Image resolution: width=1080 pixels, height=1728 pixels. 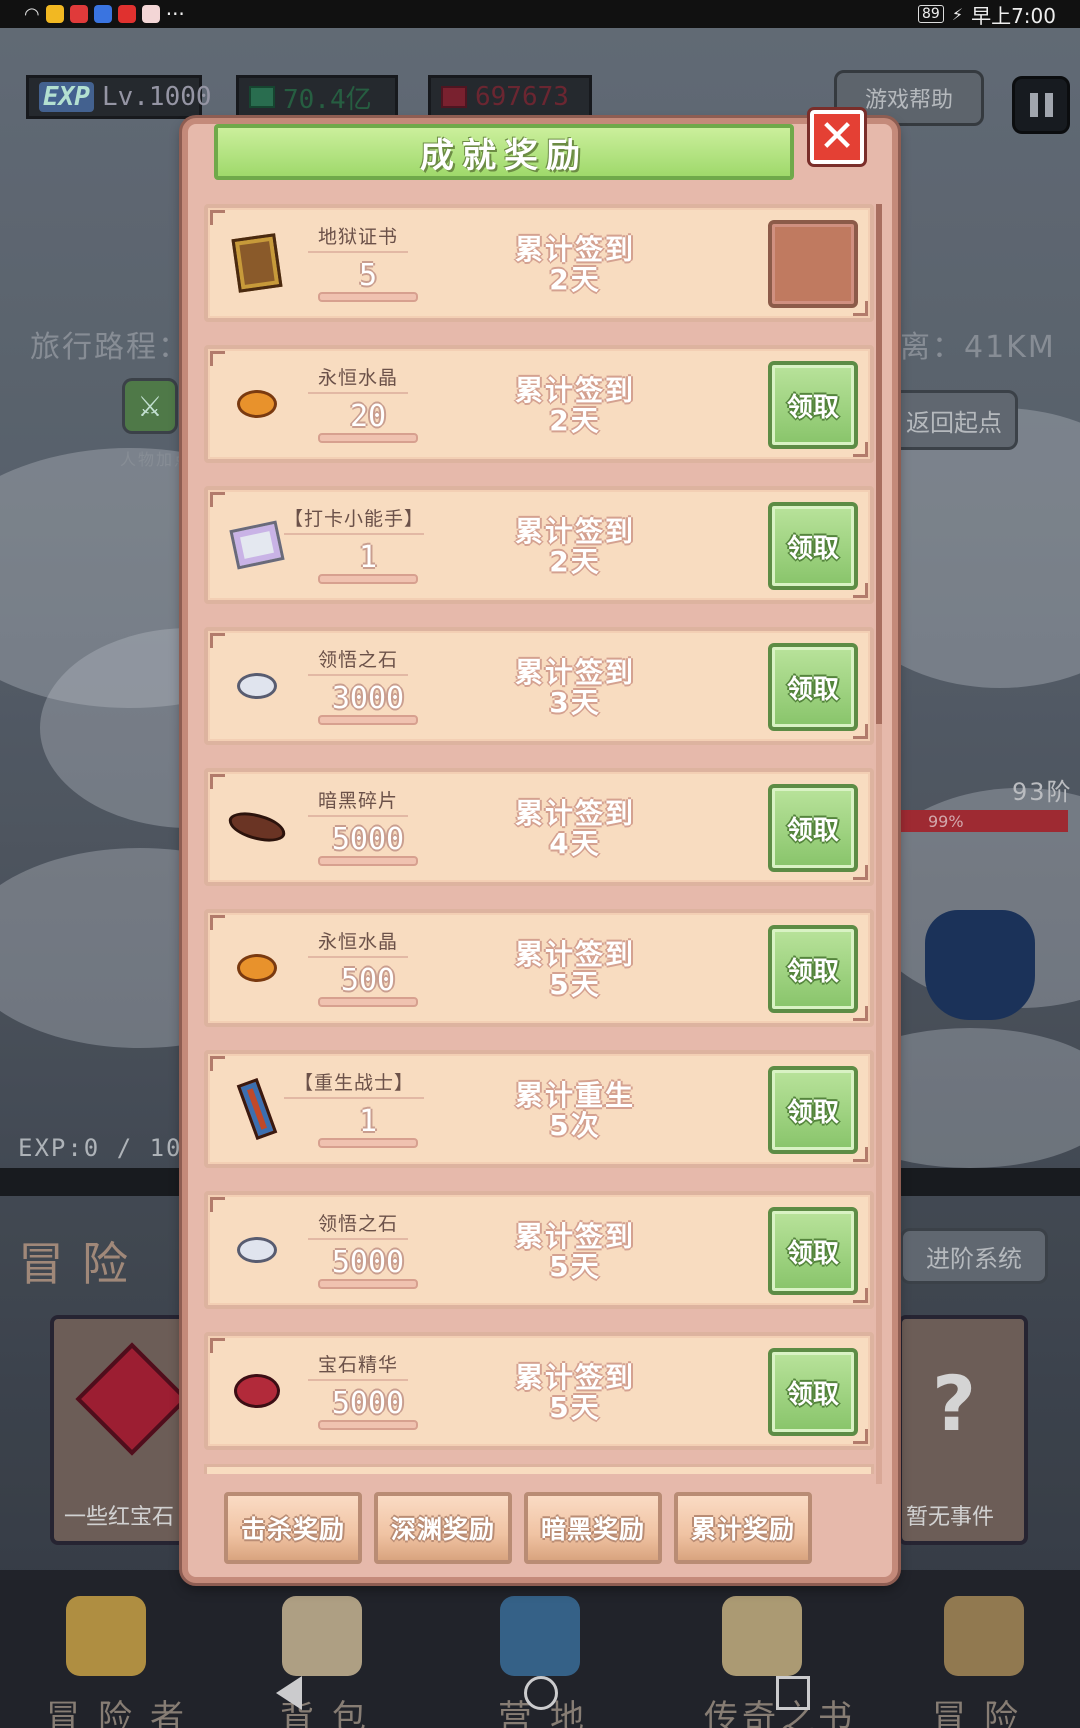 What do you see at coordinates (539, 404) in the screenshot?
I see `reward-row: 永恒水晶 20 累计签到 2天 领取` at bounding box center [539, 404].